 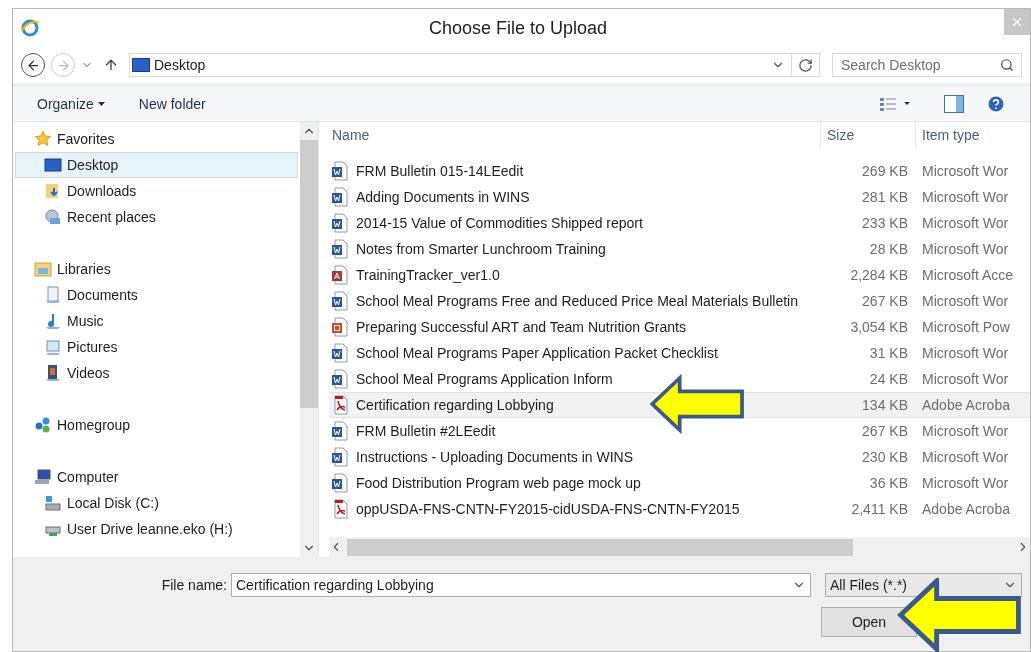 What do you see at coordinates (53, 503) in the screenshot?
I see `hard-drive-icon` at bounding box center [53, 503].